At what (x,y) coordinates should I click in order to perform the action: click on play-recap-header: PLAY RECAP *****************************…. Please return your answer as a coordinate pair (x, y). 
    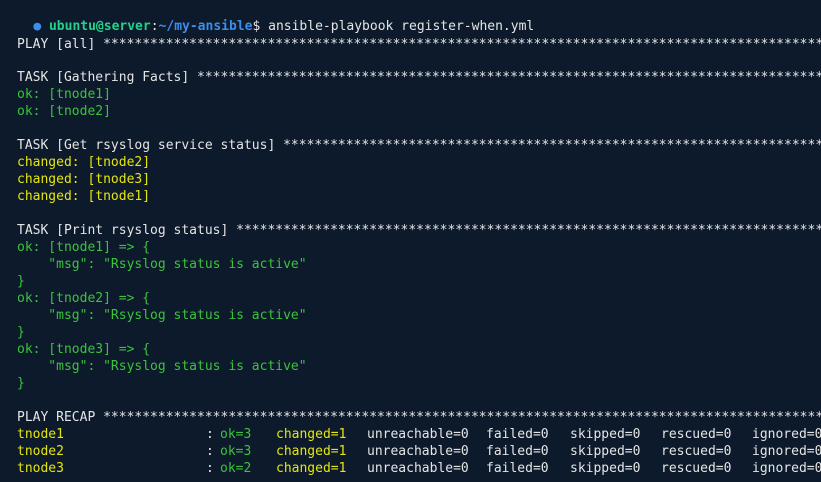
    Looking at the image, I should click on (419, 417).